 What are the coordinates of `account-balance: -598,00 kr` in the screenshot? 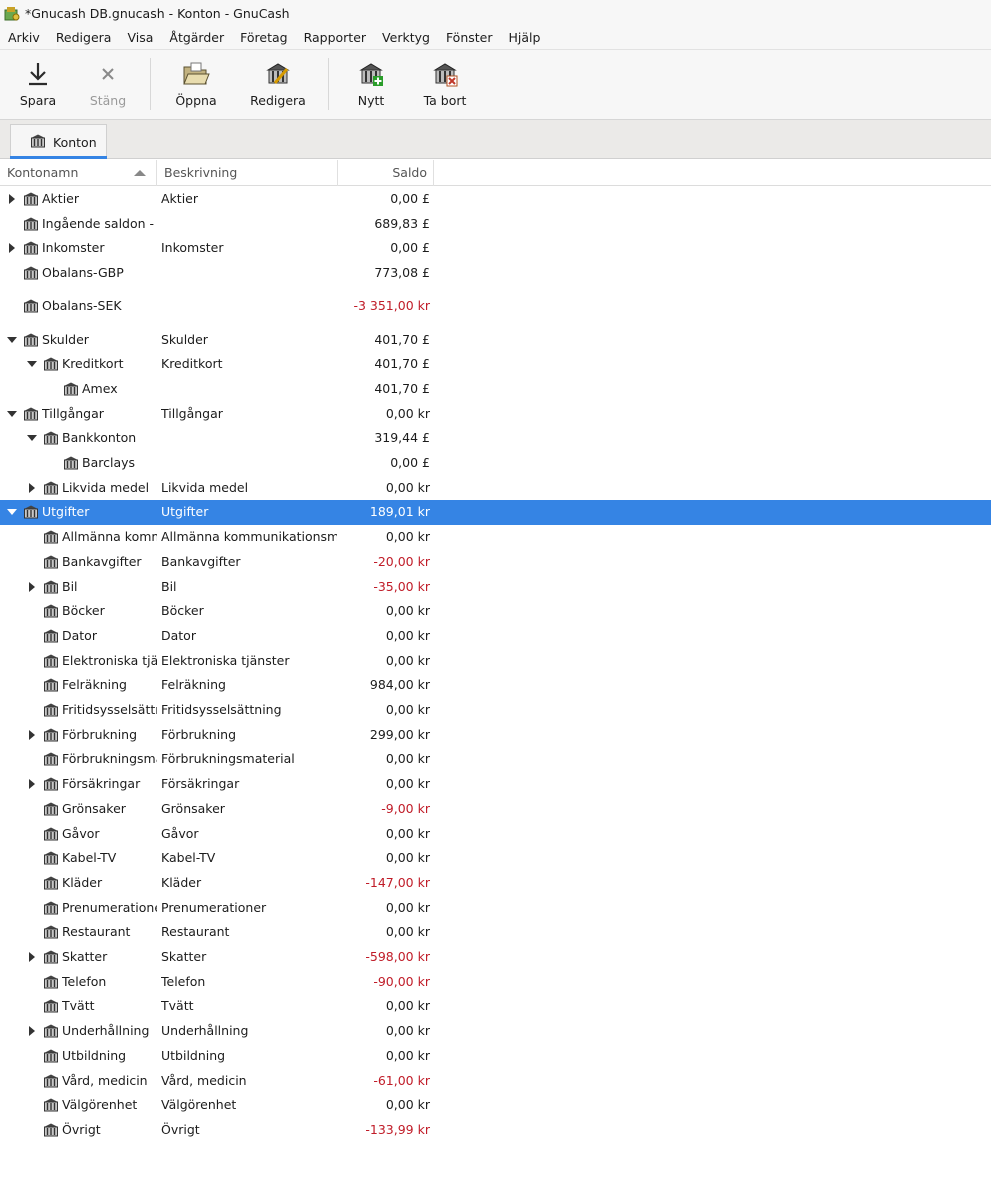 It's located at (397, 956).